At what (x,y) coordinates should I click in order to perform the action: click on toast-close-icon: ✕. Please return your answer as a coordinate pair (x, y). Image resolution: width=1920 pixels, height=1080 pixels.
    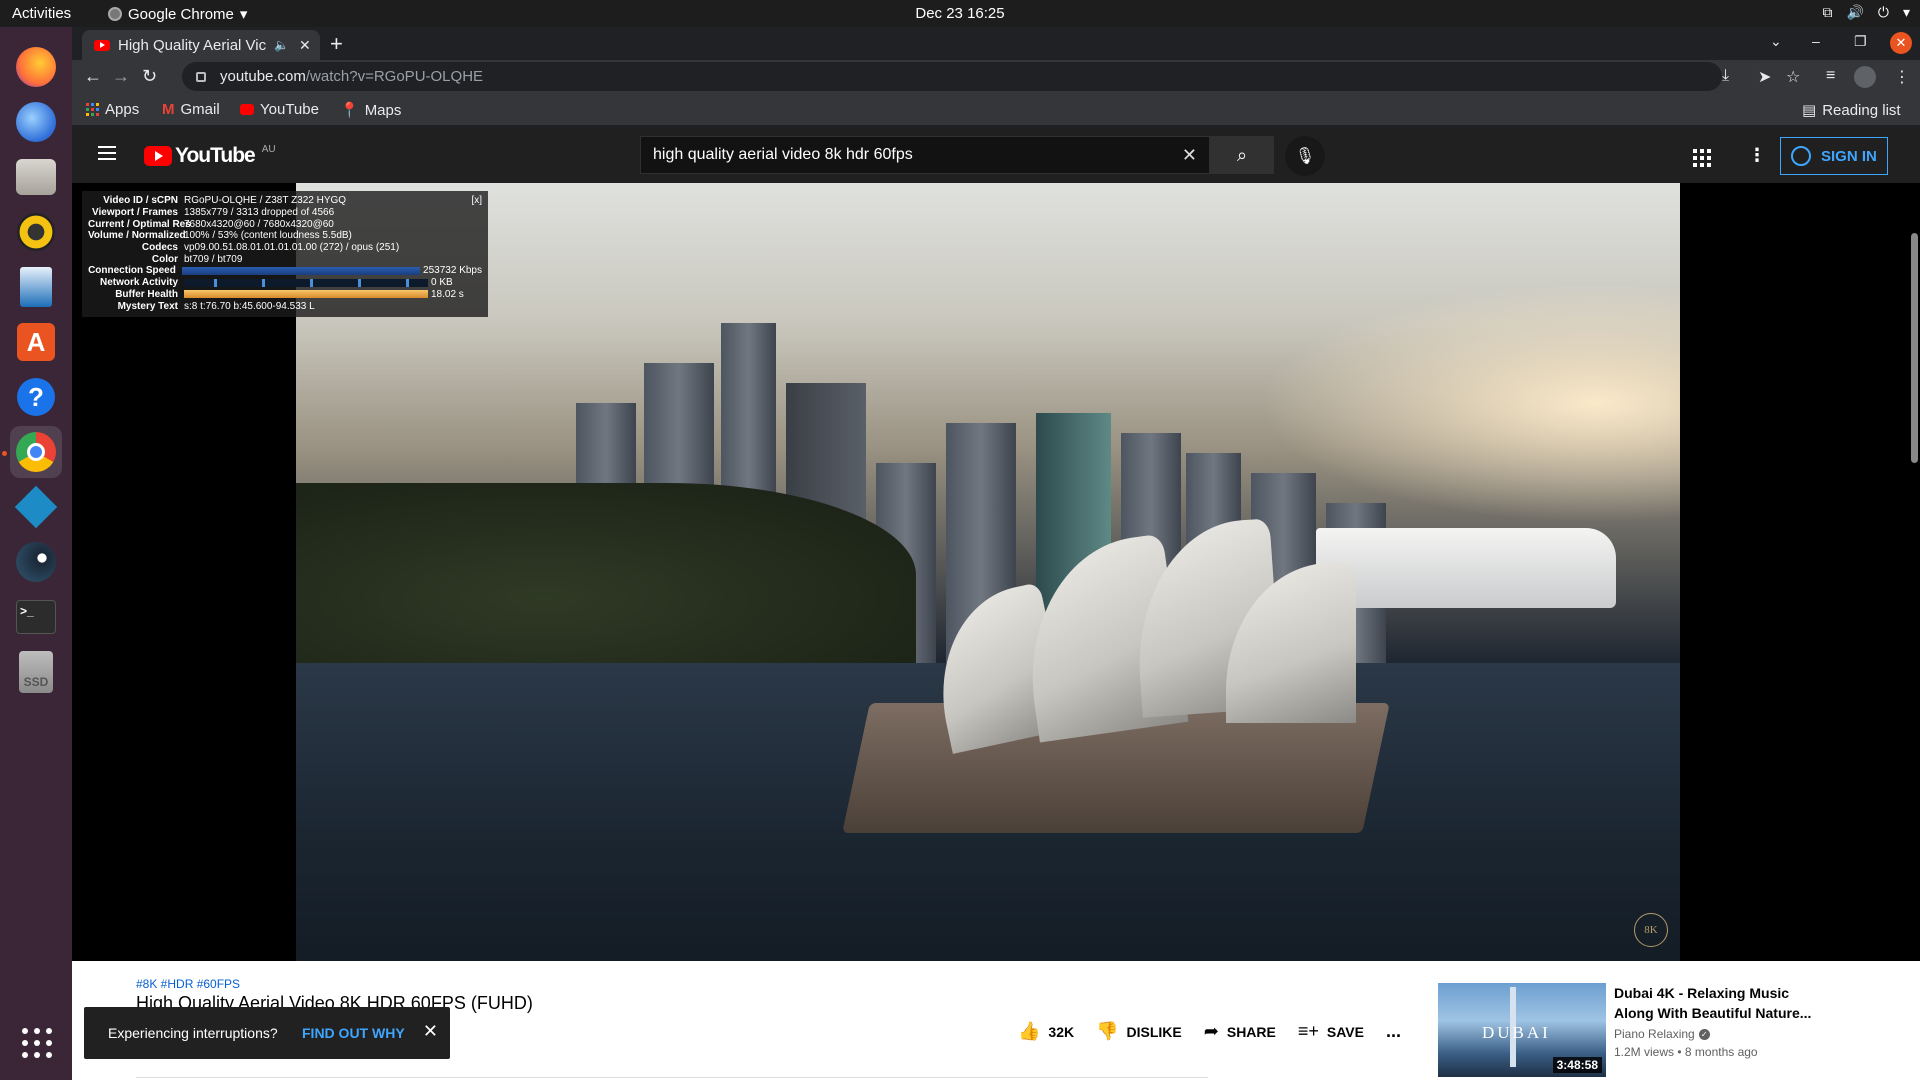
    Looking at the image, I should click on (430, 1031).